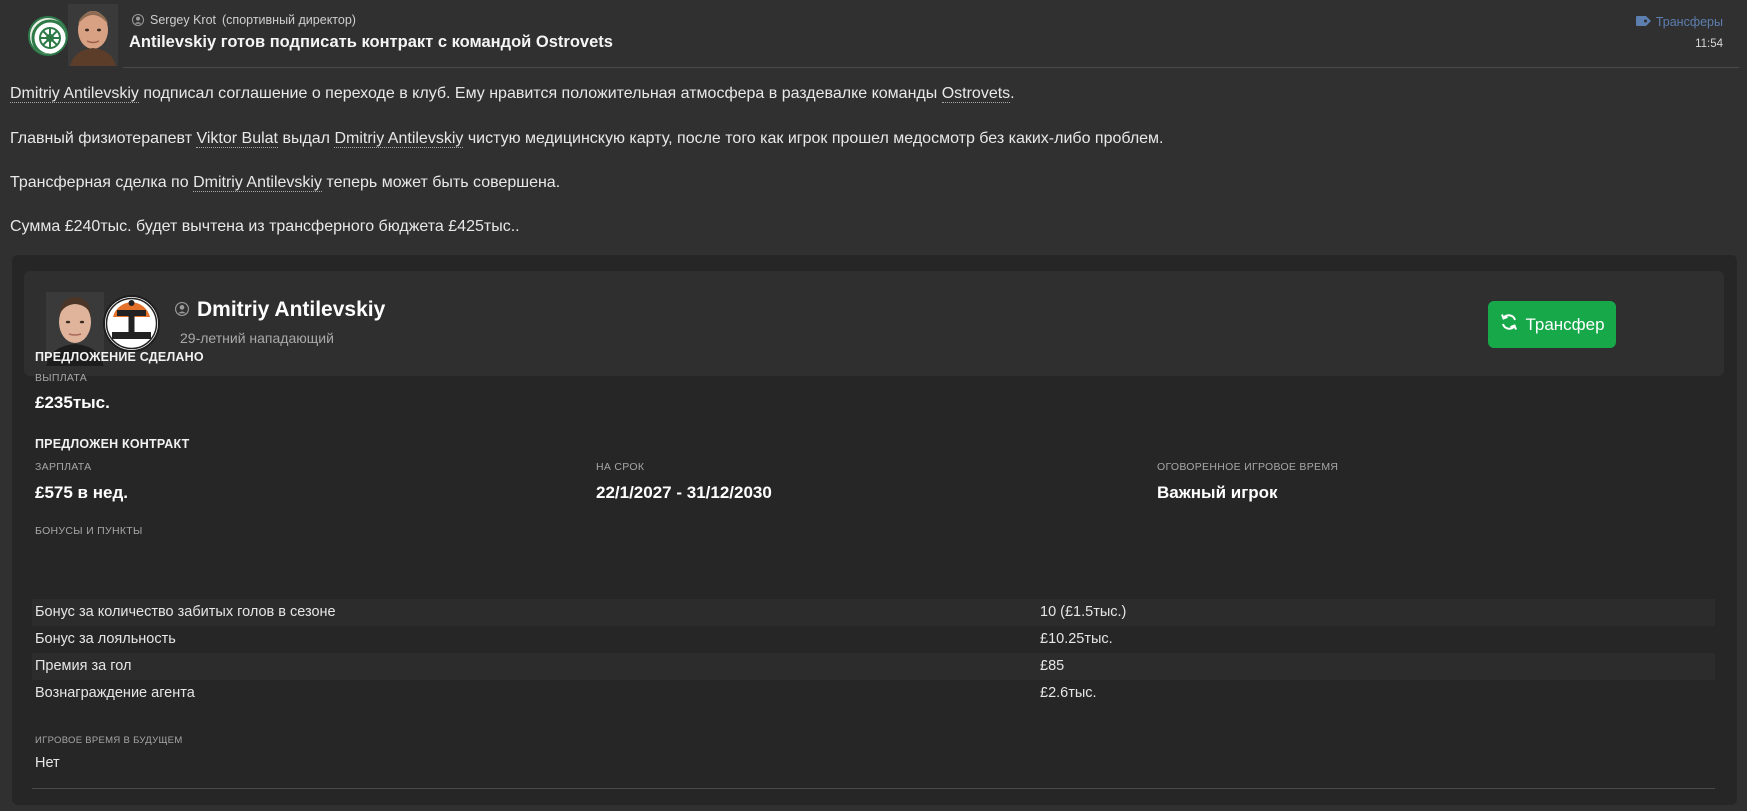 This screenshot has width=1747, height=811. Describe the element at coordinates (291, 310) in the screenshot. I see `player-name-label: Dmitriy Antilevskiy` at that location.